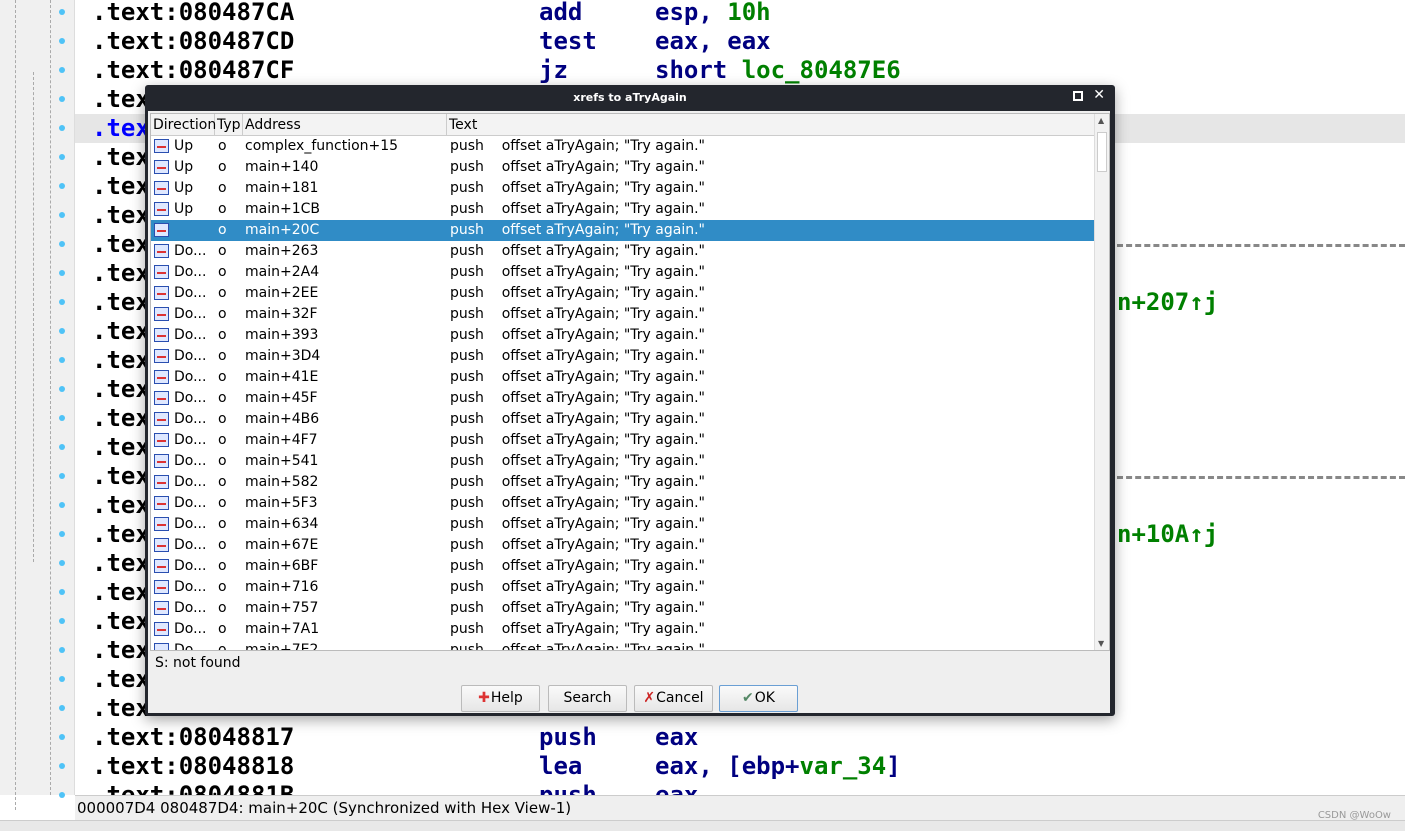 This screenshot has width=1405, height=831. I want to click on operand-name: var_34, so click(843, 766).